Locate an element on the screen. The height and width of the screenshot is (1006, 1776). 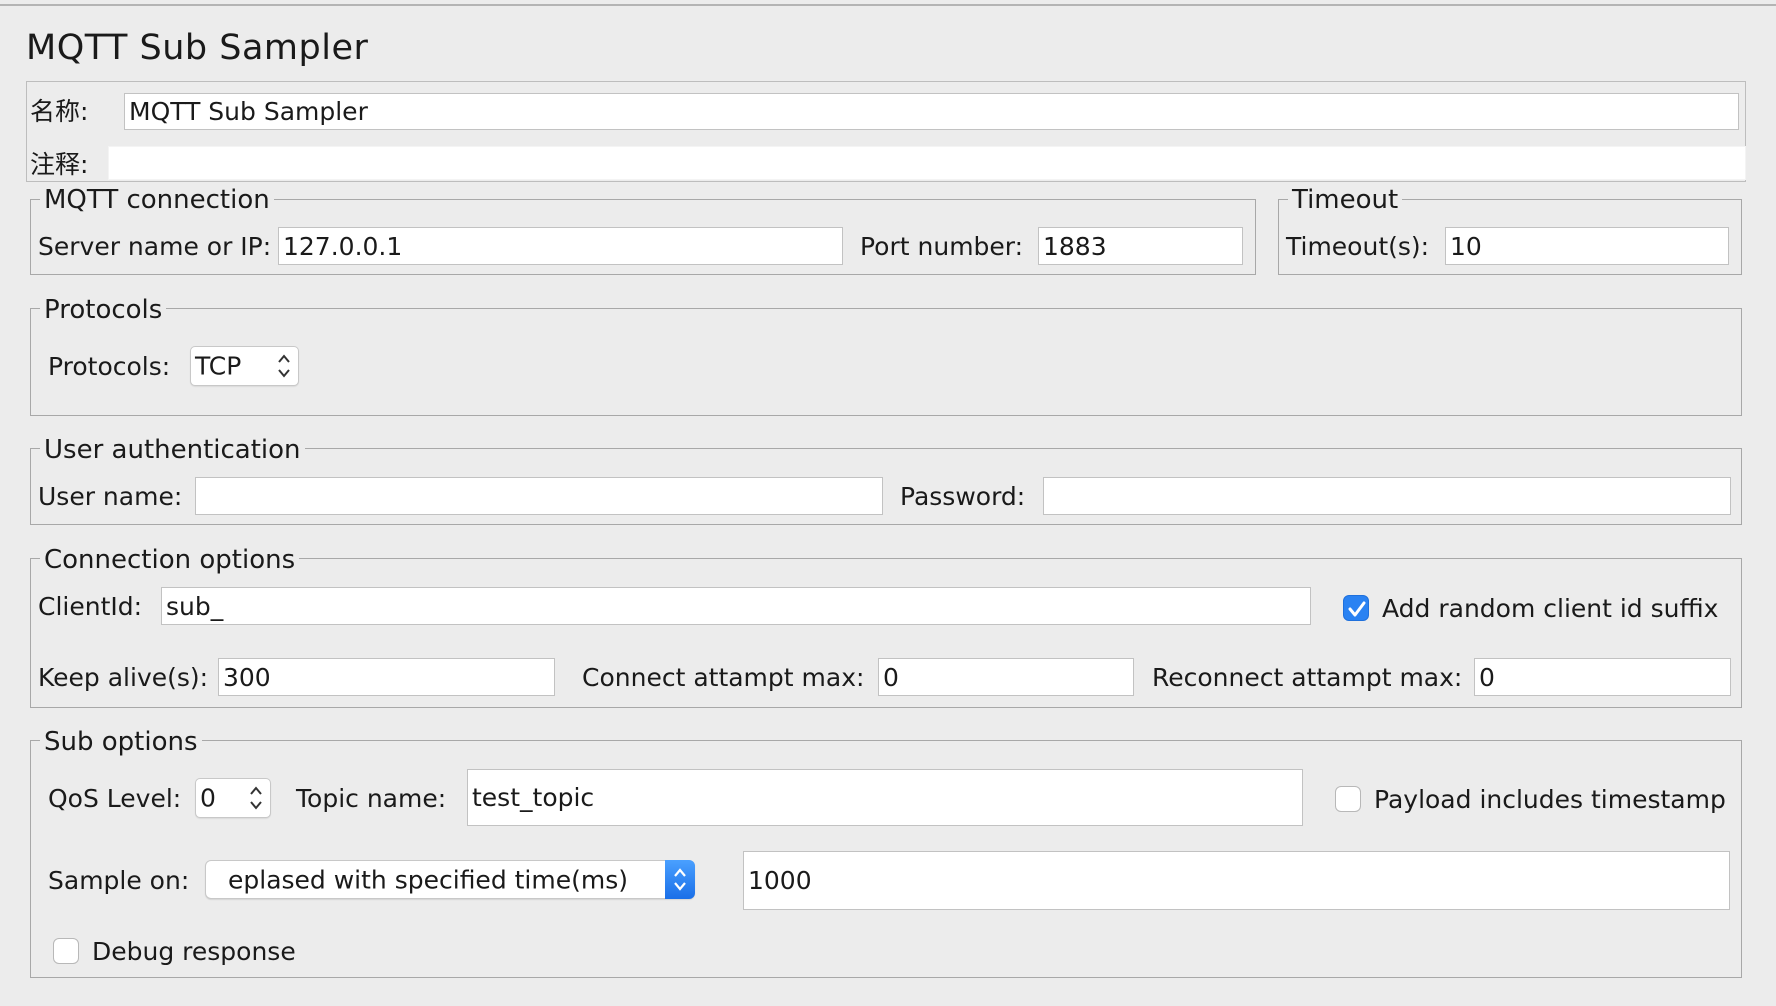
comment-label: 注释: is located at coordinates (59, 164).